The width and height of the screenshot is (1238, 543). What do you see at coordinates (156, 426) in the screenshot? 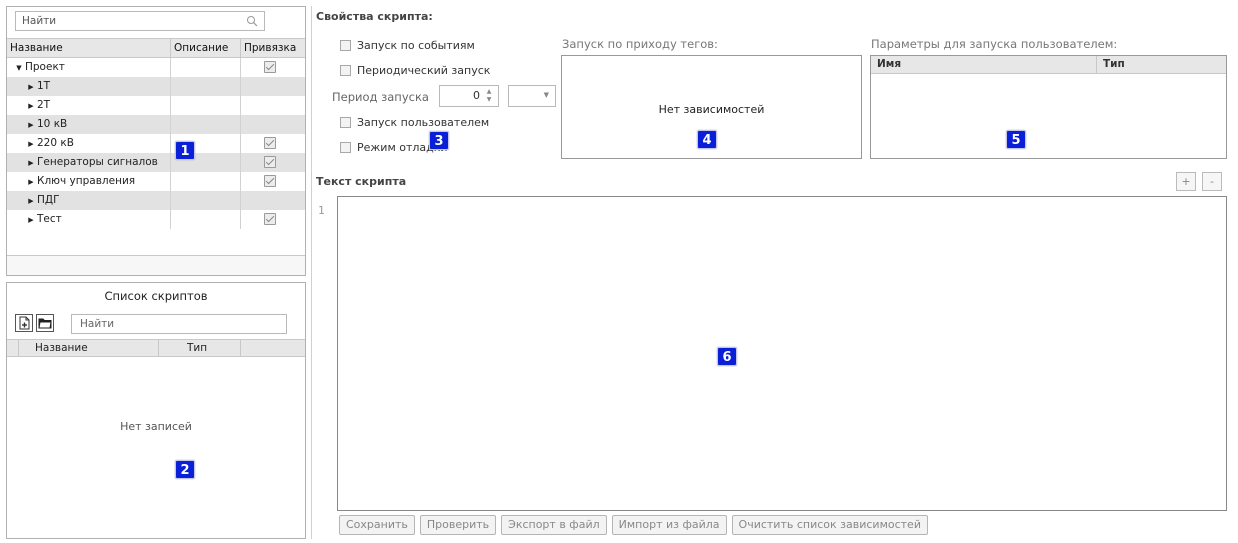
I see `no-records-text: Нет записей` at bounding box center [156, 426].